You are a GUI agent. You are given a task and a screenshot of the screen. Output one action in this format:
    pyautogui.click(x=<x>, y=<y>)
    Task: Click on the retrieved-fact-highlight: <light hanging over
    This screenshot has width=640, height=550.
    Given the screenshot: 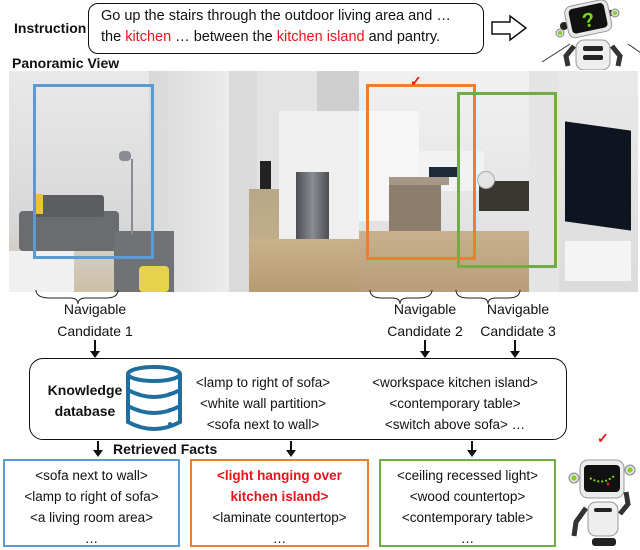 What is the action you would take?
    pyautogui.click(x=279, y=475)
    